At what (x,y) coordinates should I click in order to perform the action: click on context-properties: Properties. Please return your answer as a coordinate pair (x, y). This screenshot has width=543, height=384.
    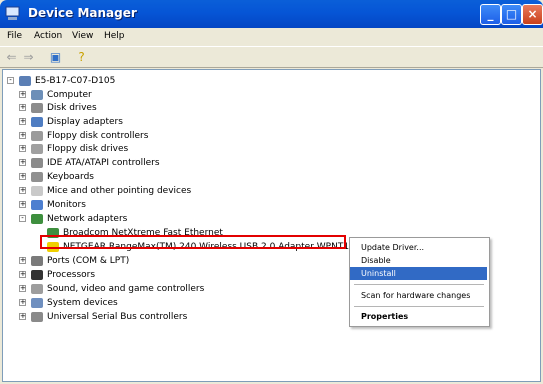
    Looking at the image, I should click on (418, 316).